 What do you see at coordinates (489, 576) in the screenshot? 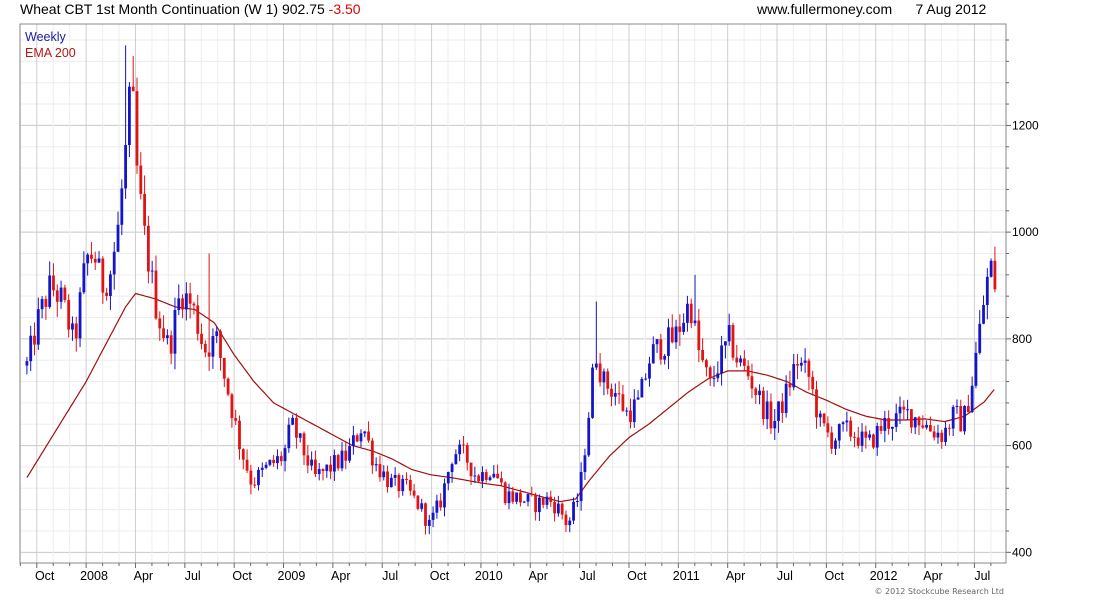
I see `x-tick-label: 2010` at bounding box center [489, 576].